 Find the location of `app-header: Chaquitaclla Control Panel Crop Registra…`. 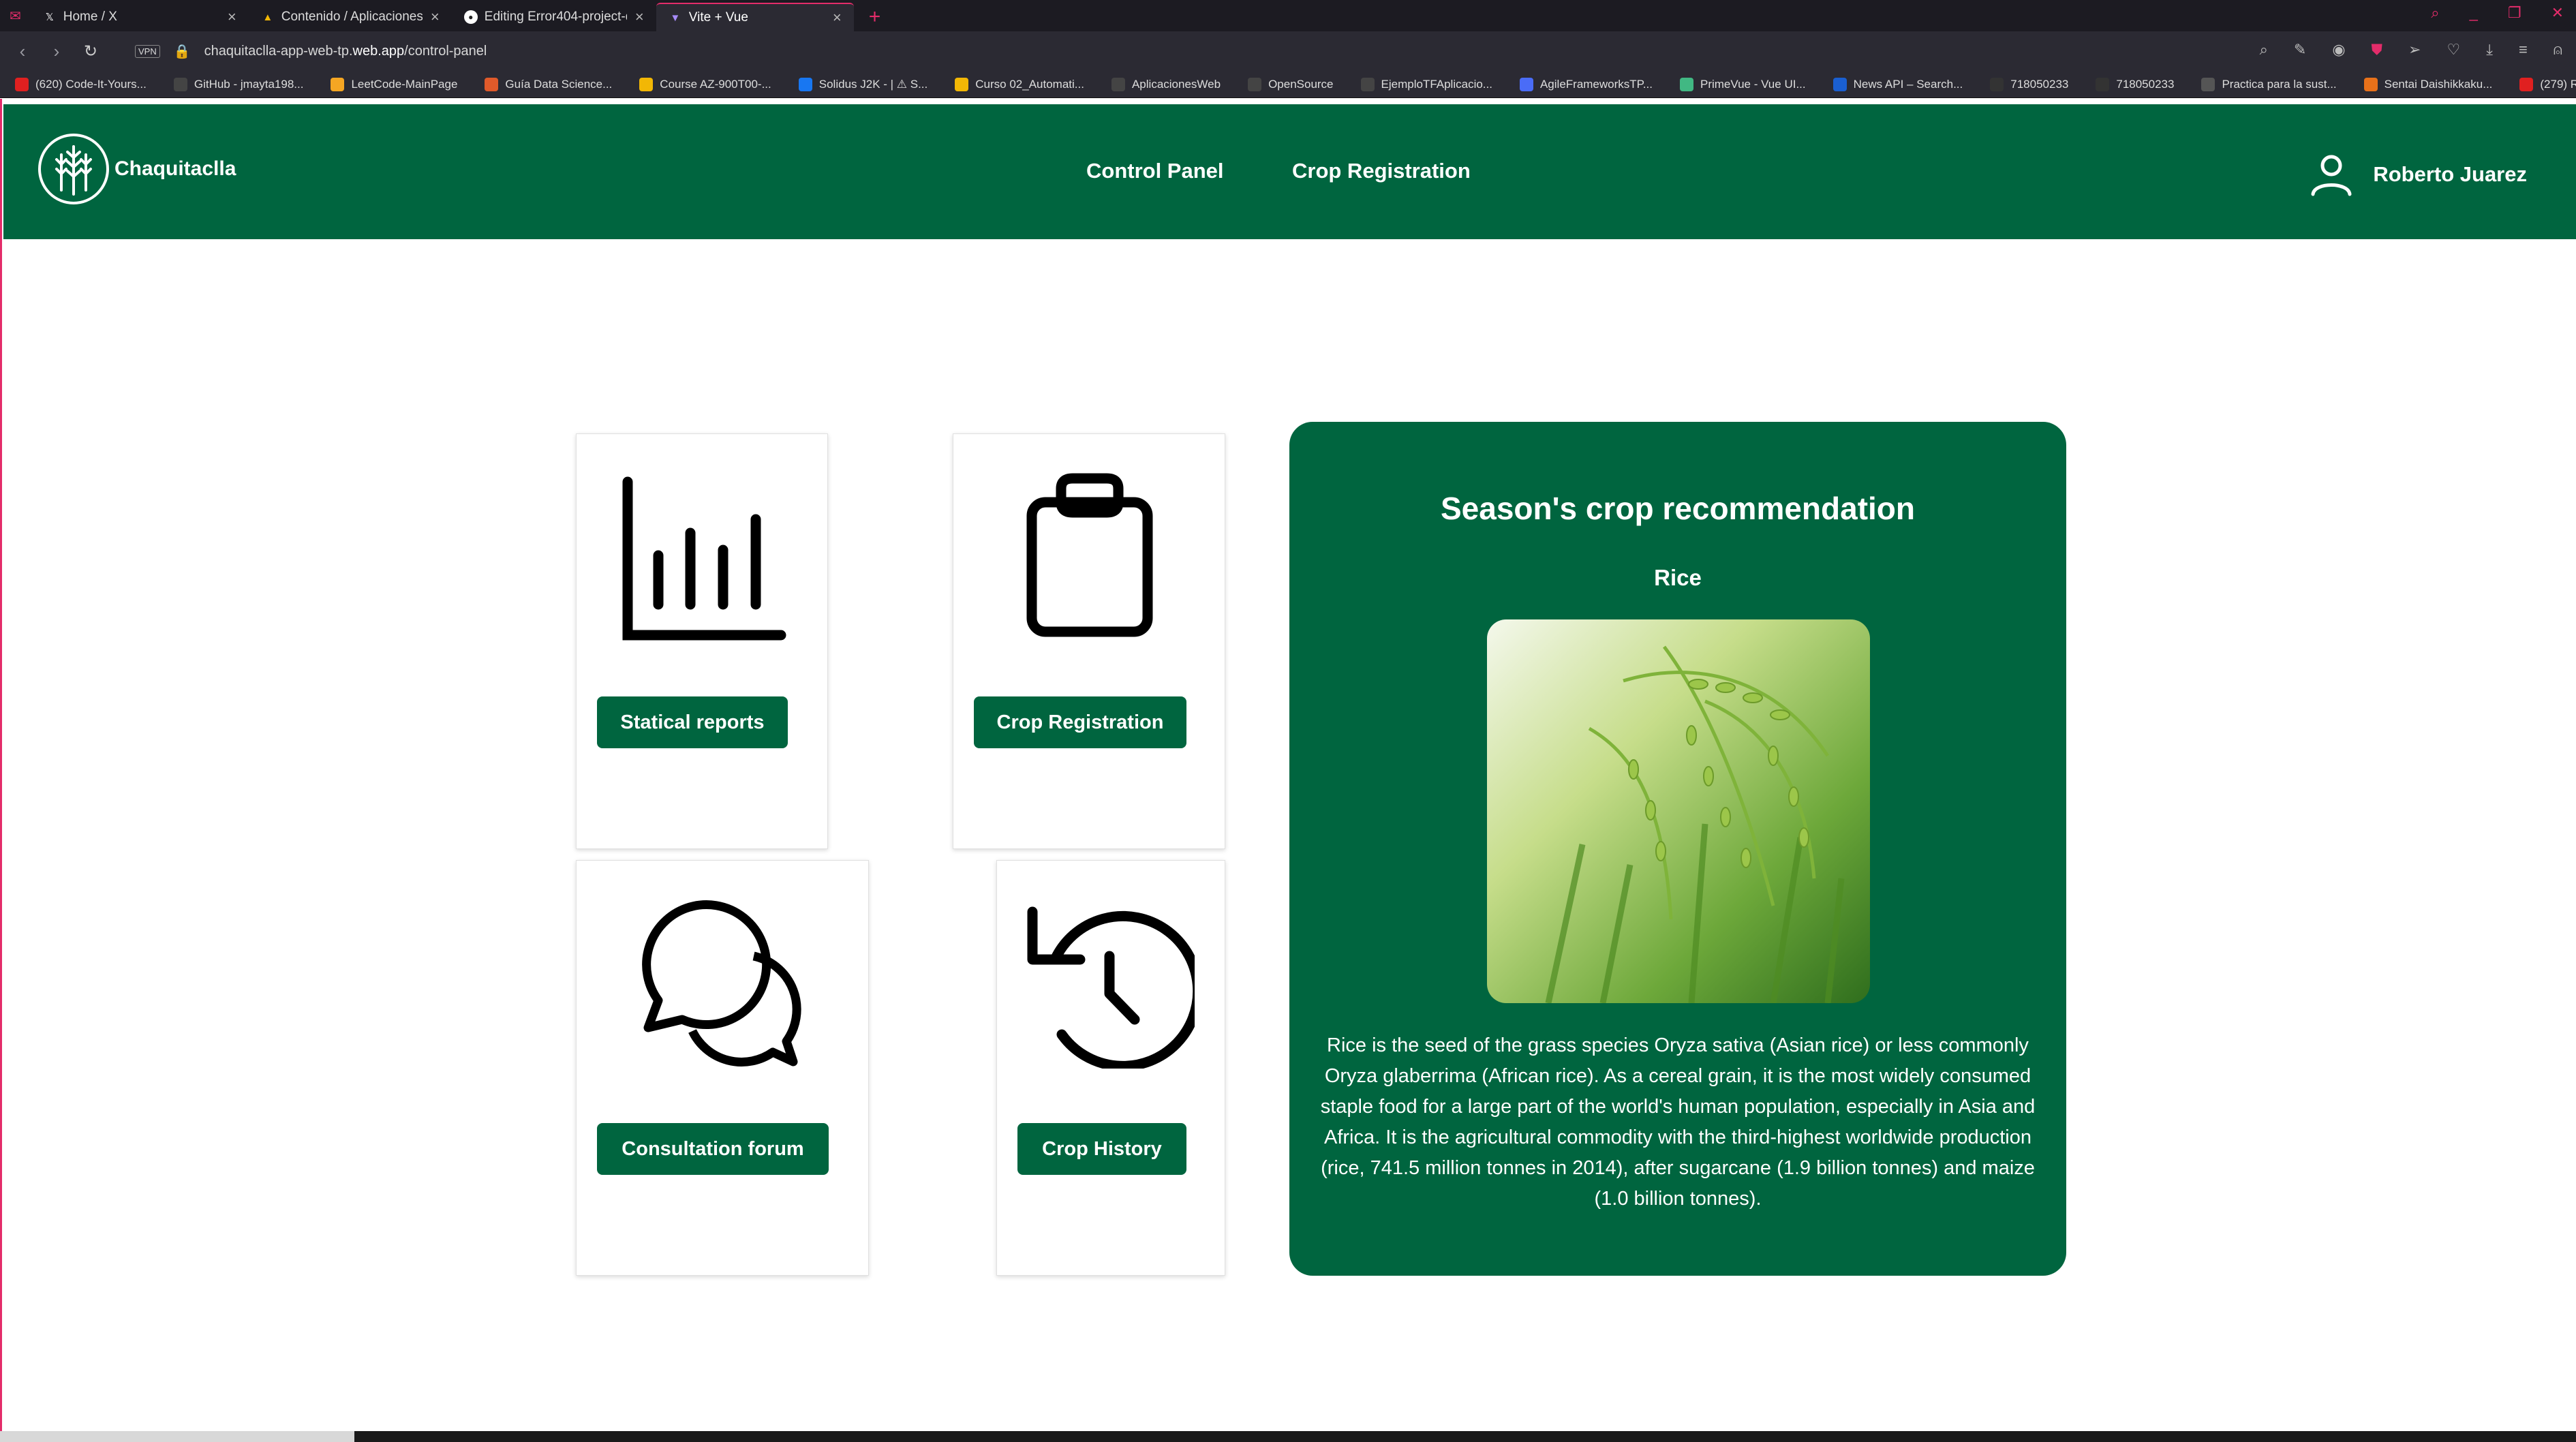

app-header: Chaquitaclla Control Panel Crop Registra… is located at coordinates (1289, 171).